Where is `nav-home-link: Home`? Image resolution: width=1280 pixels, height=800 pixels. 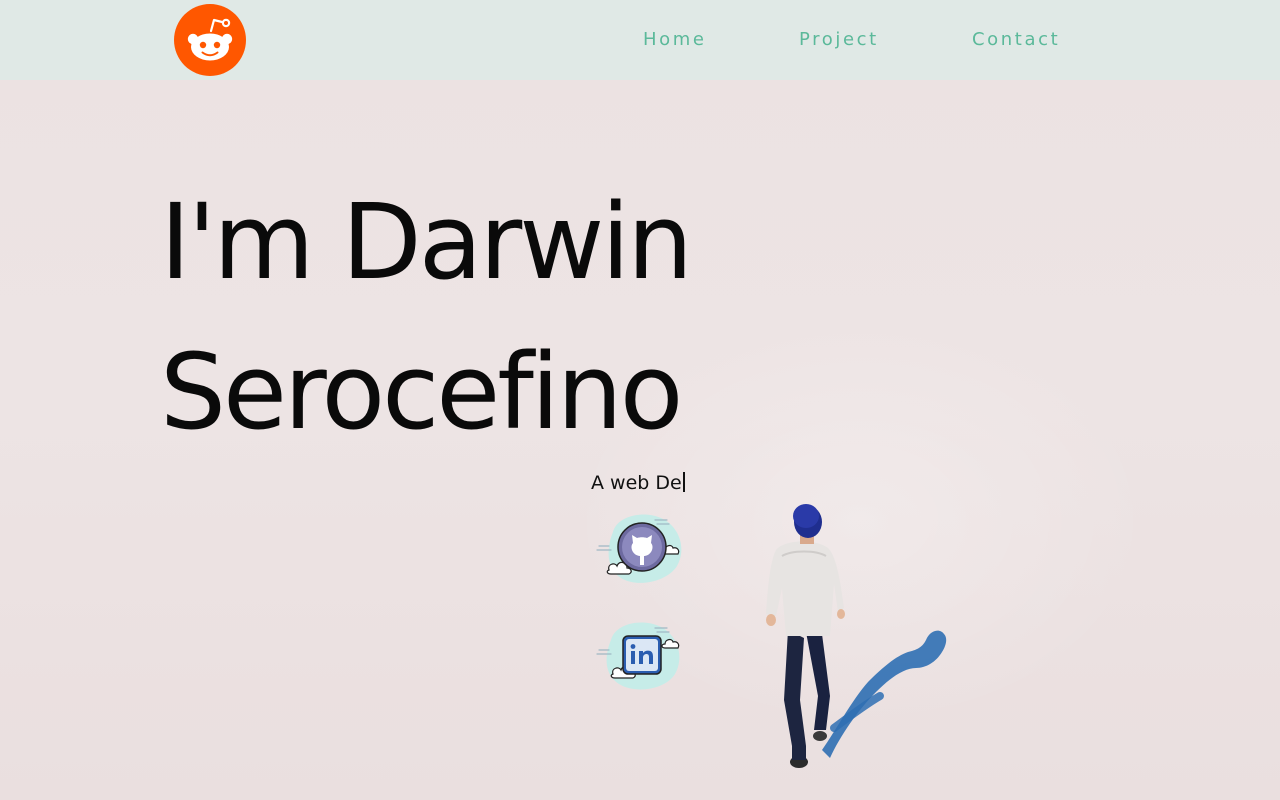 nav-home-link: Home is located at coordinates (675, 40).